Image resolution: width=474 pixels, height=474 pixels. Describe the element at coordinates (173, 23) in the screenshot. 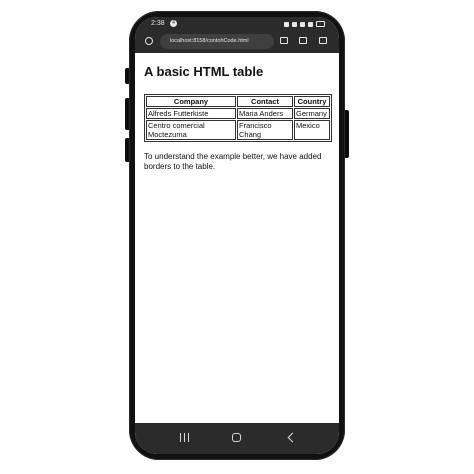

I see `notification-badge: 4` at that location.